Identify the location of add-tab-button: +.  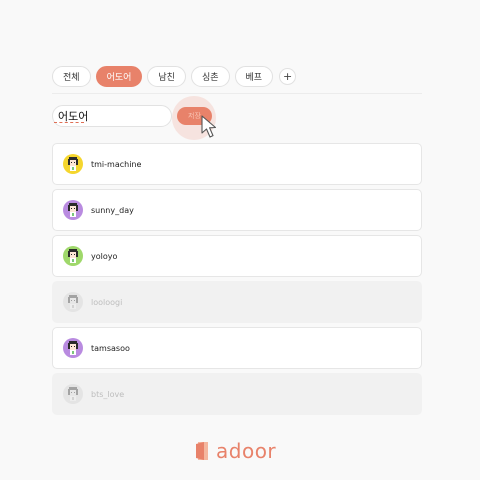
(288, 76).